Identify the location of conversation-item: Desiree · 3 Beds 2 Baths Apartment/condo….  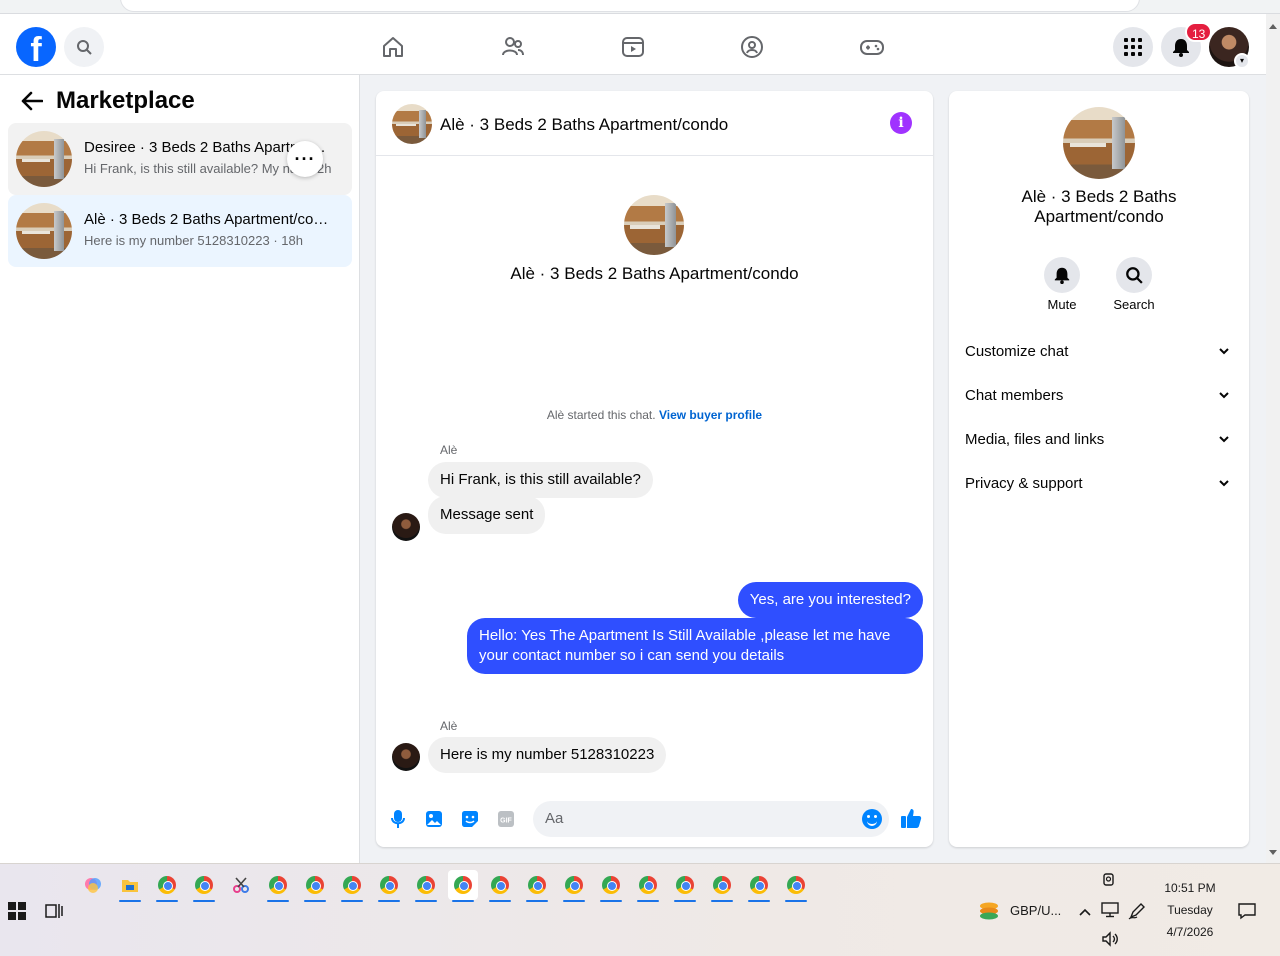
(180, 159).